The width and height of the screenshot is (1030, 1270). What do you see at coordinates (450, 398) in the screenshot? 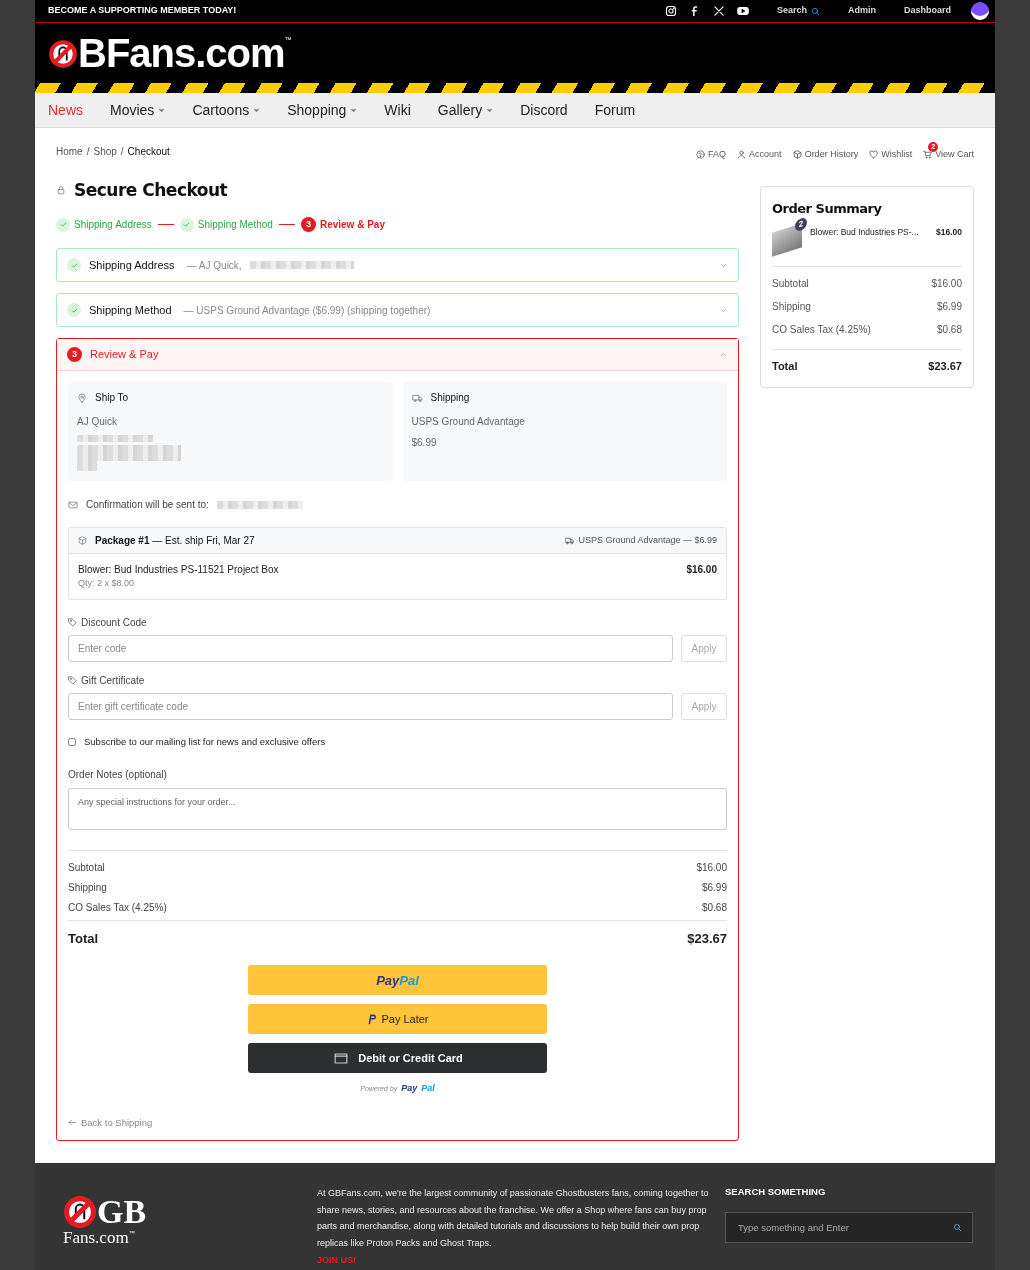
I see `tile-title: Shipping` at bounding box center [450, 398].